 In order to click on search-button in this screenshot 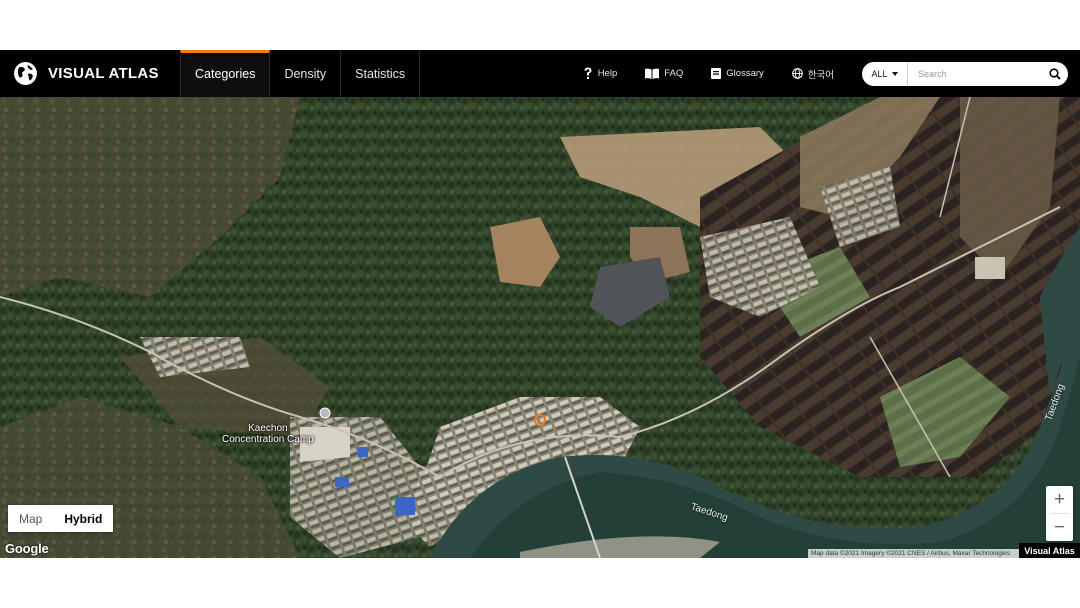, I will do `click(1055, 73)`.